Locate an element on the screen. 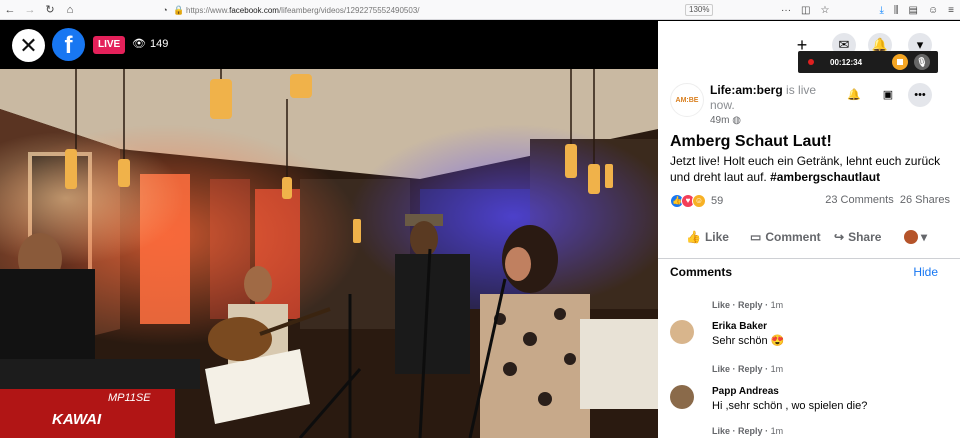 The width and height of the screenshot is (960, 438). screen-recorder-bar: 00:12:34 🎙 is located at coordinates (868, 62).